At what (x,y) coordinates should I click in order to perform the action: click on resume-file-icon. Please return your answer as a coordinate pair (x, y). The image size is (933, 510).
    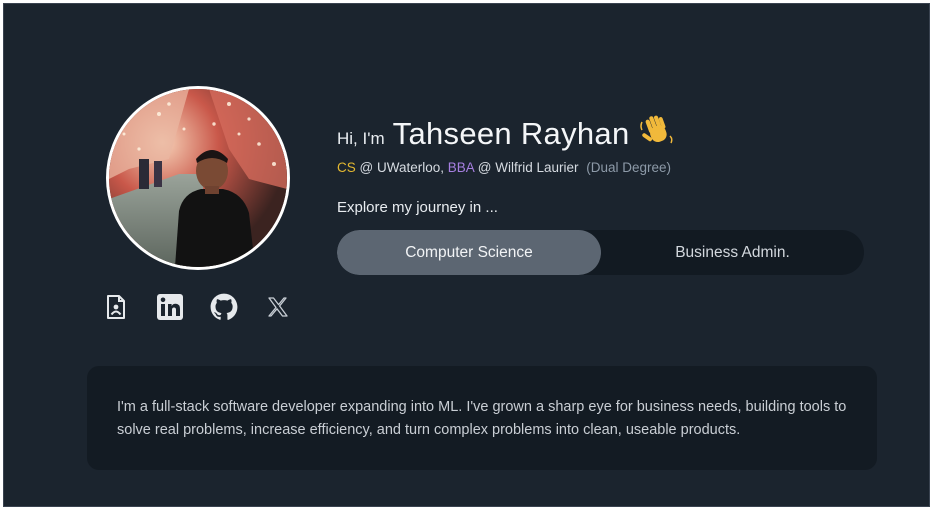
    Looking at the image, I should click on (116, 307).